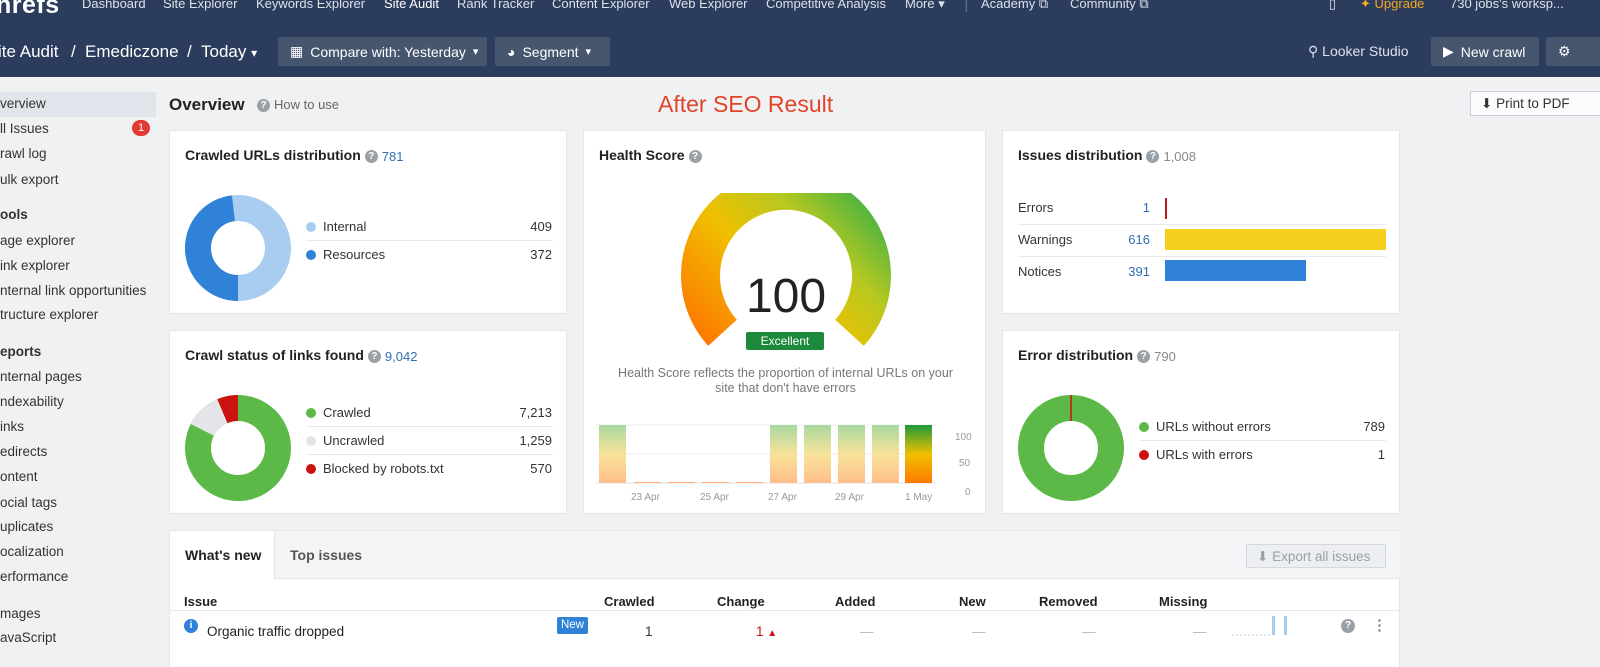  What do you see at coordinates (222, 555) in the screenshot?
I see `tab-whats-new: What's new` at bounding box center [222, 555].